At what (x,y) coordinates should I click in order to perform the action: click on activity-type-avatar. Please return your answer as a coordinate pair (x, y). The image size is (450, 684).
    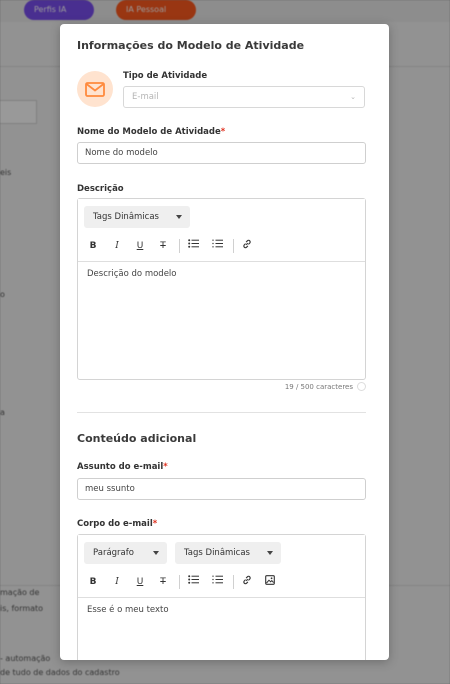
    Looking at the image, I should click on (95, 89).